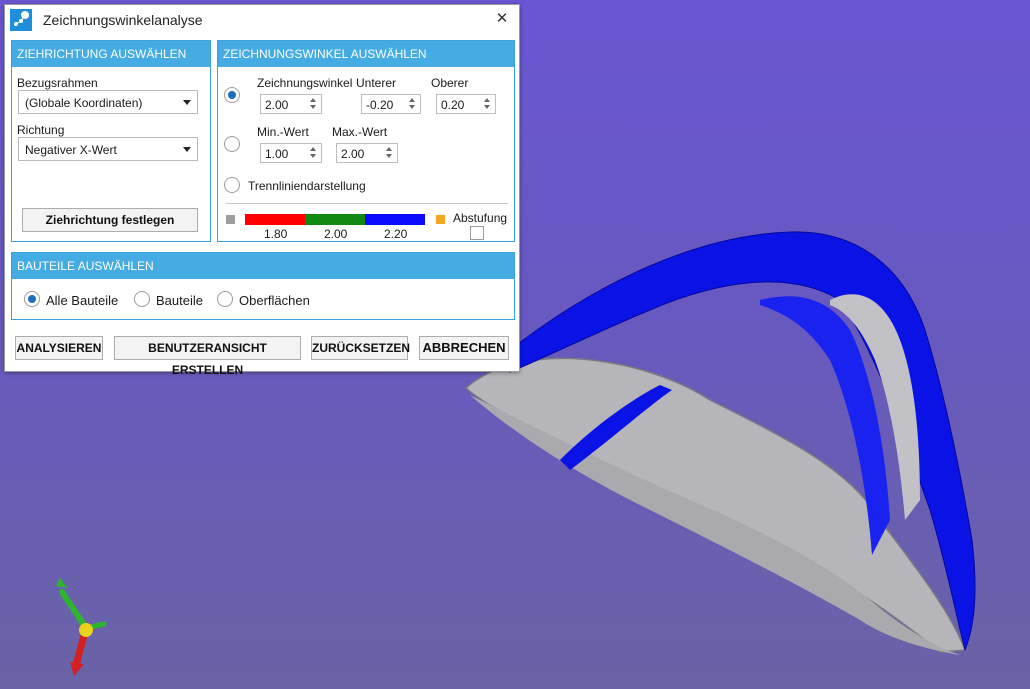 The height and width of the screenshot is (689, 1030). Describe the element at coordinates (275, 219) in the screenshot. I see `color-scale-red` at that location.